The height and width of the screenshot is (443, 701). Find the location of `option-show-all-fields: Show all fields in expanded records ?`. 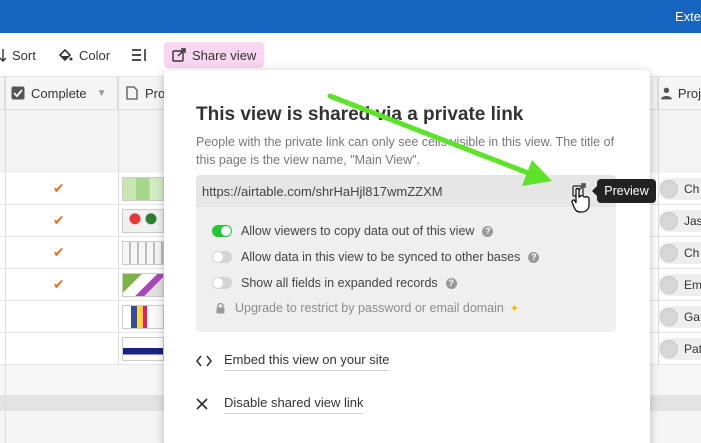

option-show-all-fields: Show all fields in expanded records ? is located at coordinates (334, 283).